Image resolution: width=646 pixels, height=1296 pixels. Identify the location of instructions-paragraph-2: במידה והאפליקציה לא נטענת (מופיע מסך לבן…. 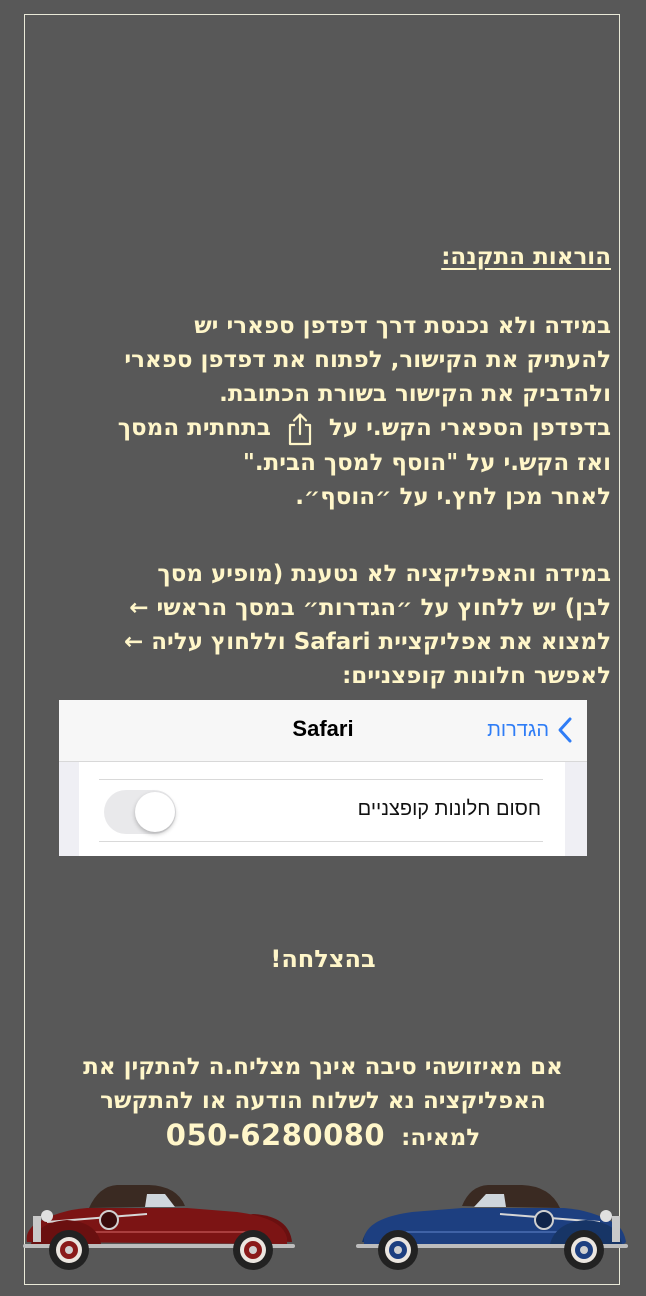
(320, 625).